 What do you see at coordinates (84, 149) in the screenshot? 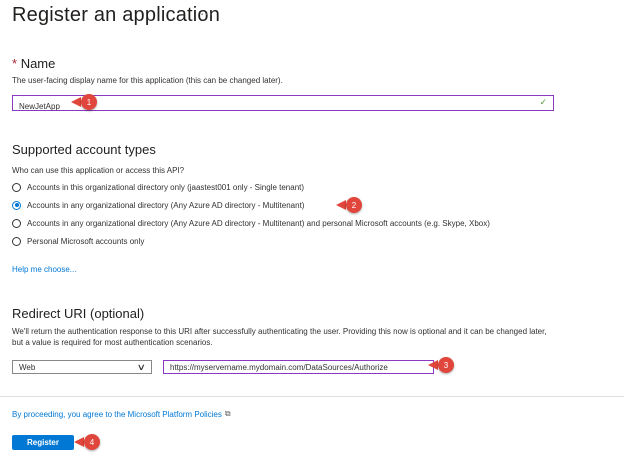
I see `account-types-heading: Supported account types` at bounding box center [84, 149].